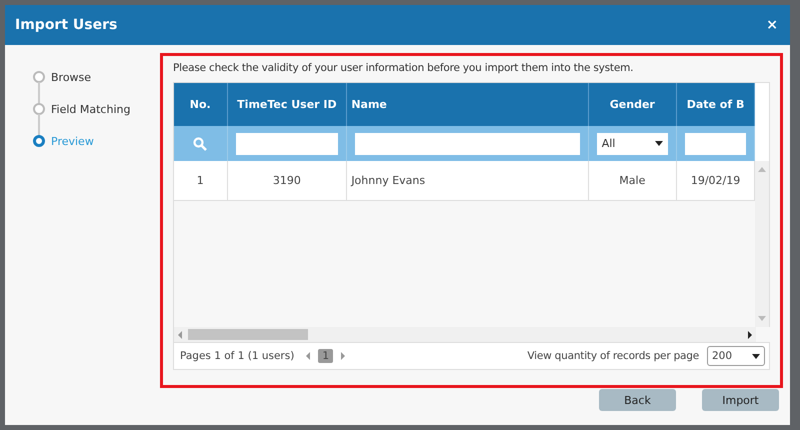  Describe the element at coordinates (468, 104) in the screenshot. I see `column-header: Name` at that location.